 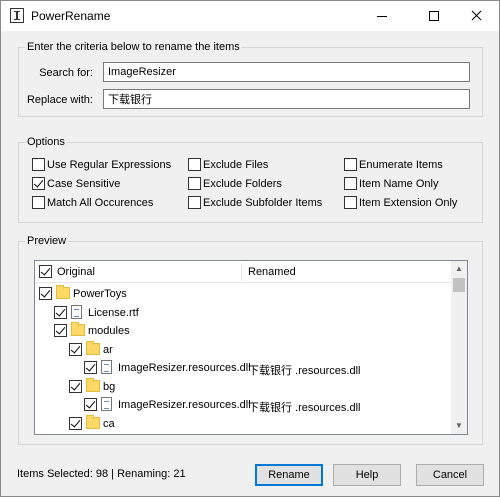 What do you see at coordinates (244, 423) in the screenshot?
I see `tree-row: ca` at bounding box center [244, 423].